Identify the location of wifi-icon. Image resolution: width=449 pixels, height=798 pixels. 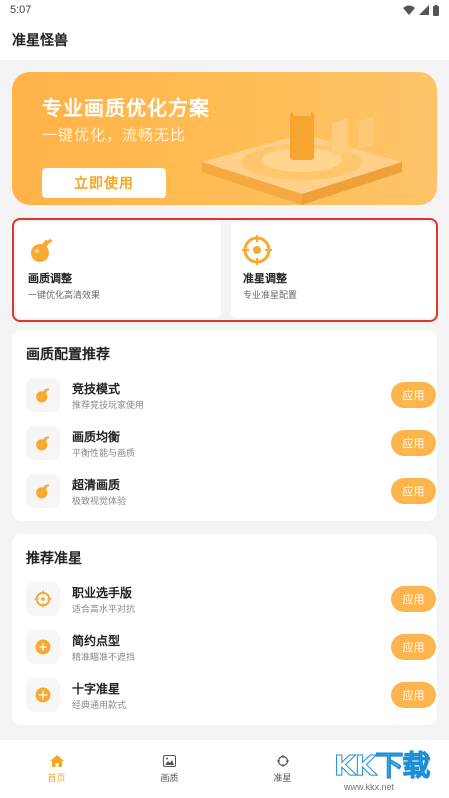
(409, 10).